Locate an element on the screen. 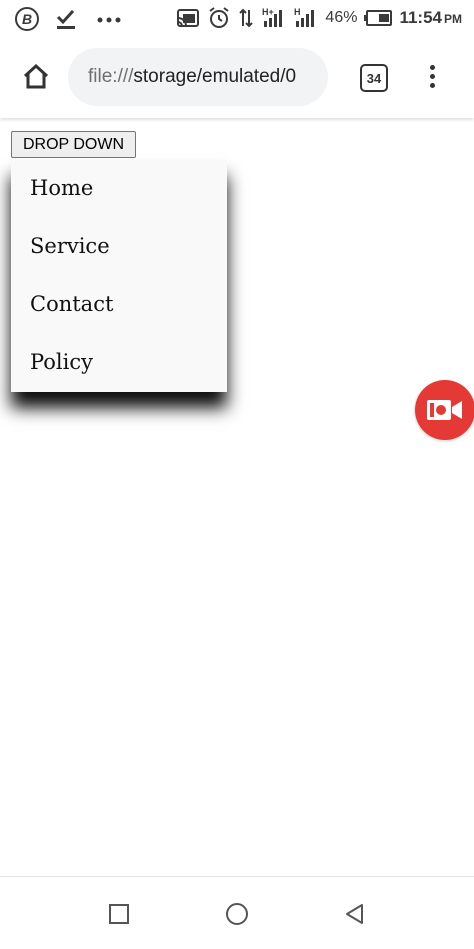  clock: 11:54 PM is located at coordinates (430, 17).